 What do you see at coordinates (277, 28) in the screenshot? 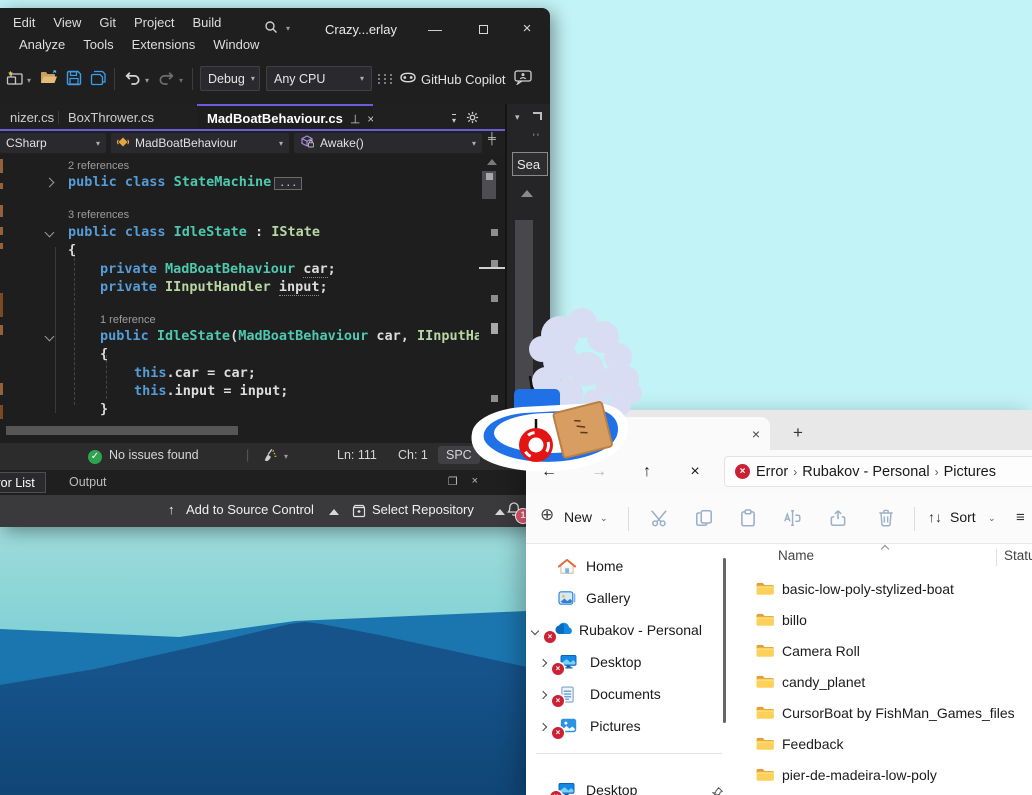
I see `vs-search-control: ▾` at bounding box center [277, 28].